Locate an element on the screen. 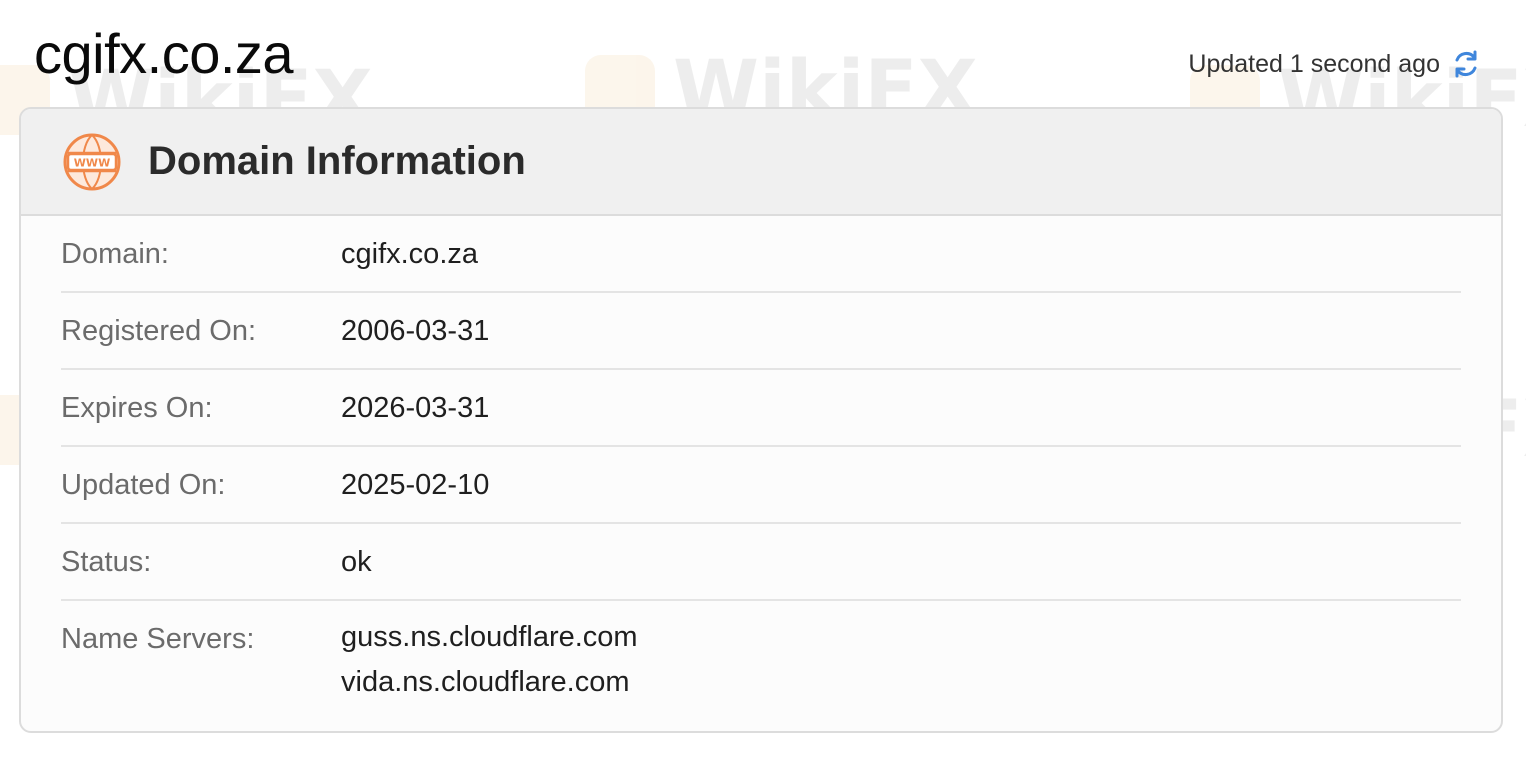 The height and width of the screenshot is (762, 1526). row-label: Domain: is located at coordinates (115, 254).